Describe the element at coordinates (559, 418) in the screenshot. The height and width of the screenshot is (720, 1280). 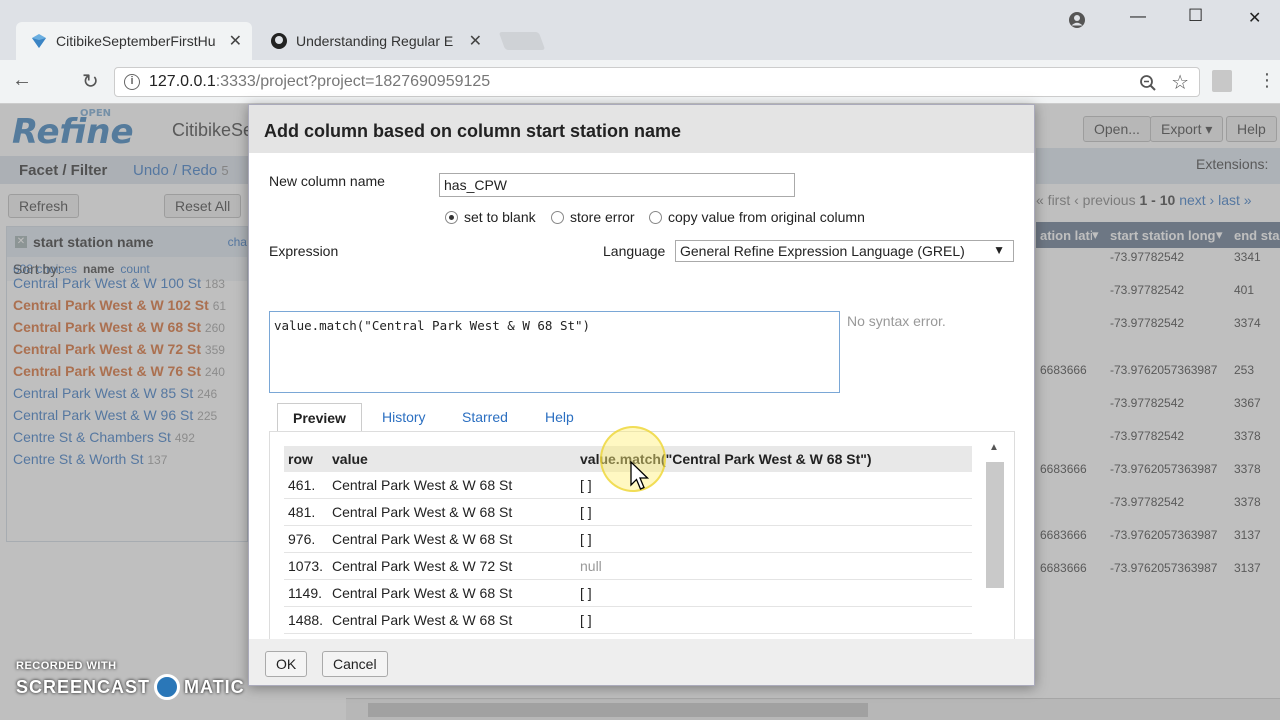
I see `tab-help: Help` at that location.